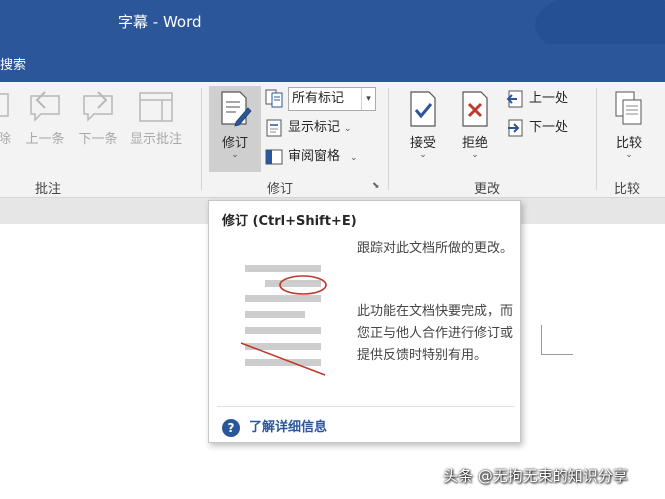 The height and width of the screenshot is (499, 665). I want to click on help-icon: ?, so click(231, 427).